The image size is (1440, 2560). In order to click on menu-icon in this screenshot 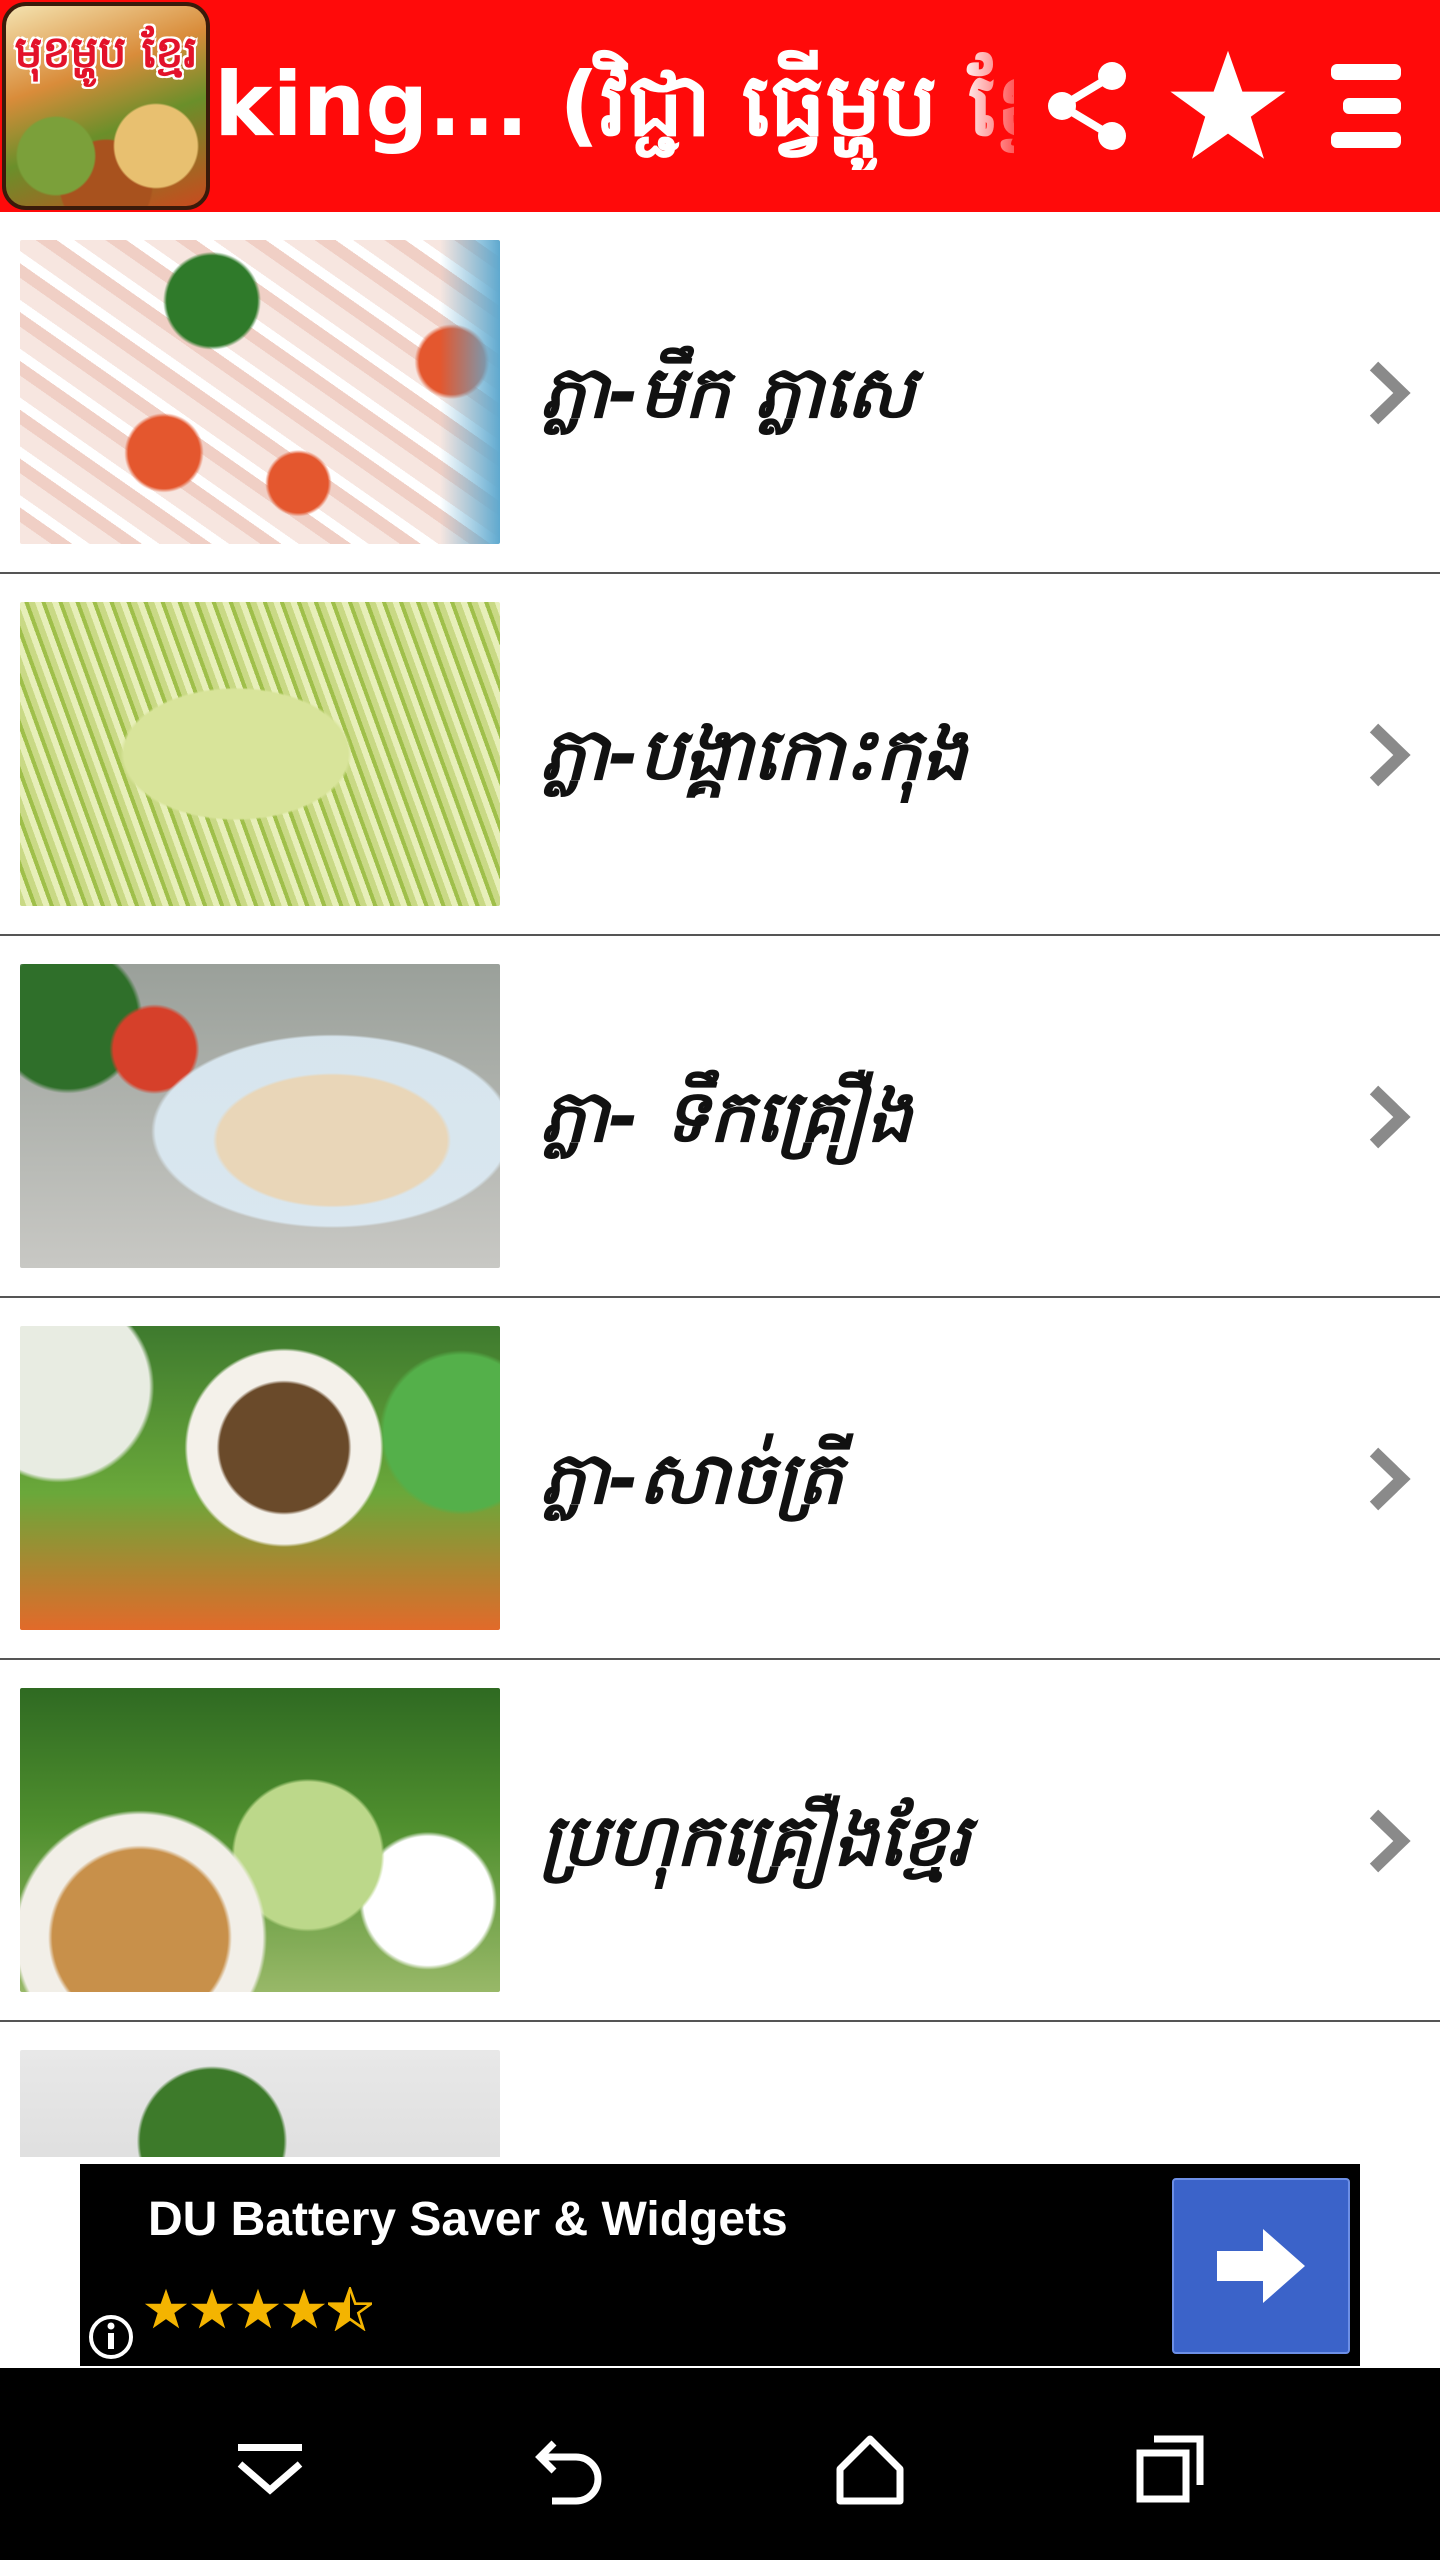, I will do `click(1366, 106)`.